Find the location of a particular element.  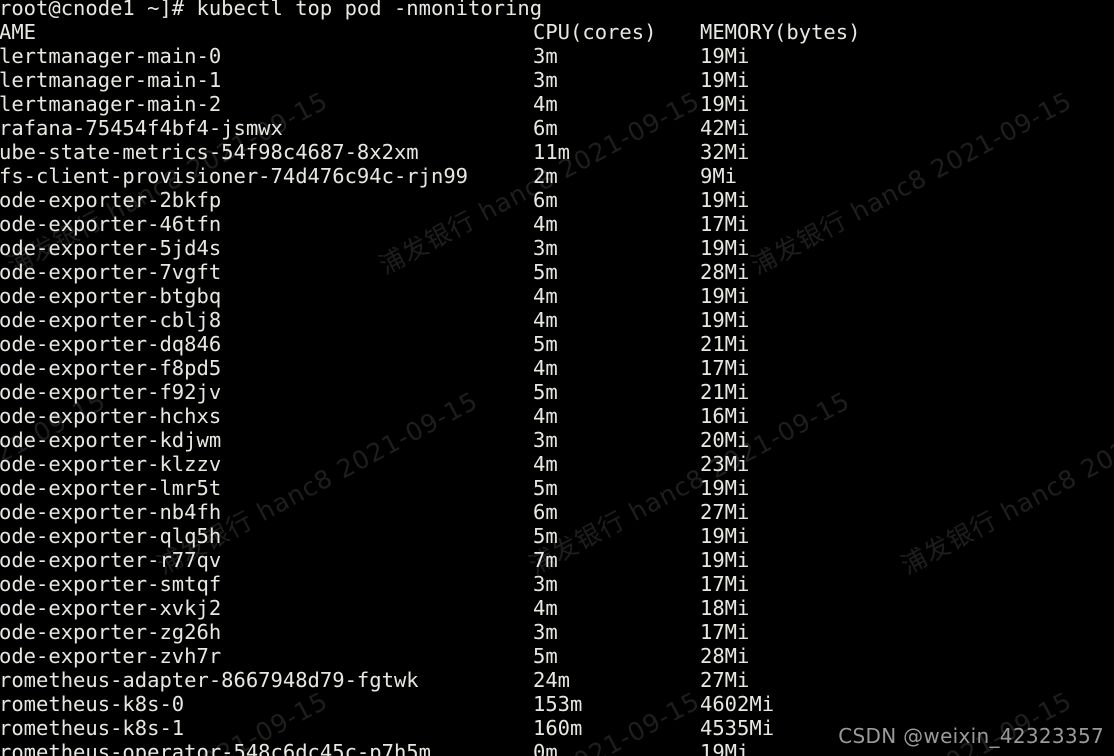

table-row: rometheus-k8s-0 153m 4602Mi is located at coordinates (557, 704).